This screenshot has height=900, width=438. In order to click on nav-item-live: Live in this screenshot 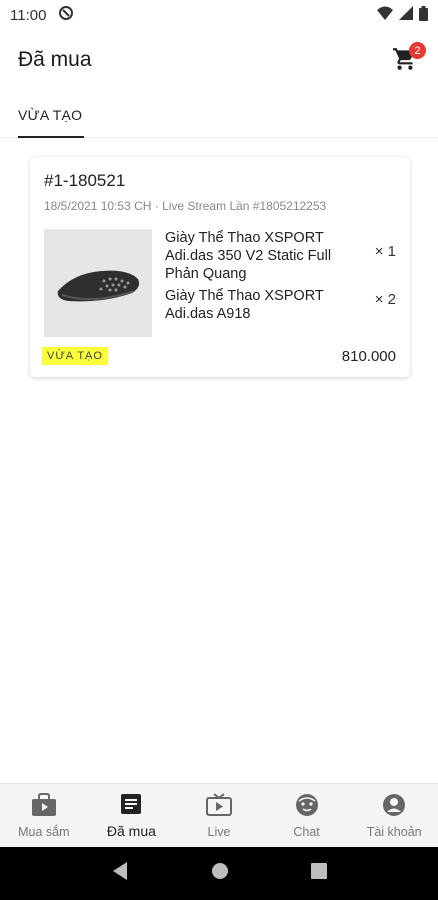, I will do `click(219, 815)`.